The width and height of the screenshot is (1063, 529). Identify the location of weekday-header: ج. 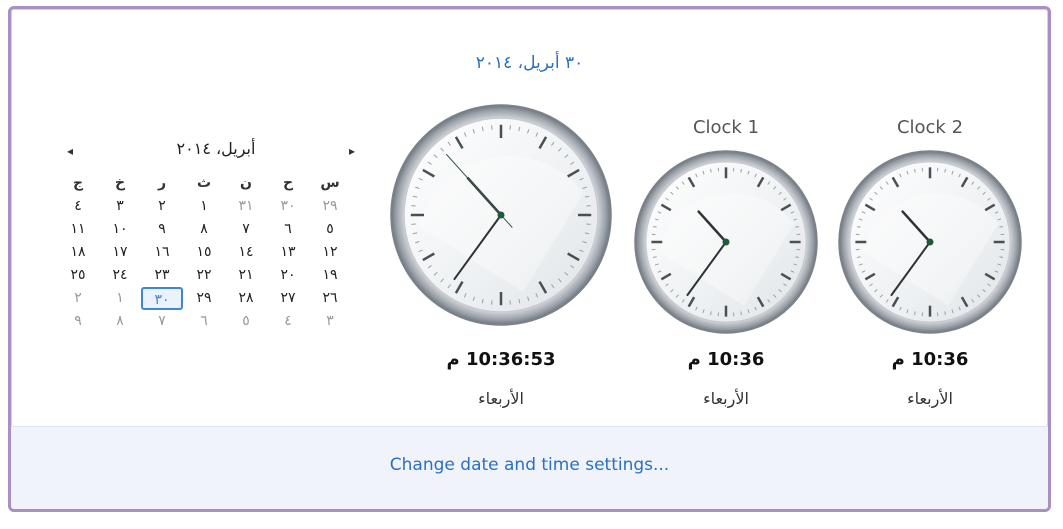
(78, 183).